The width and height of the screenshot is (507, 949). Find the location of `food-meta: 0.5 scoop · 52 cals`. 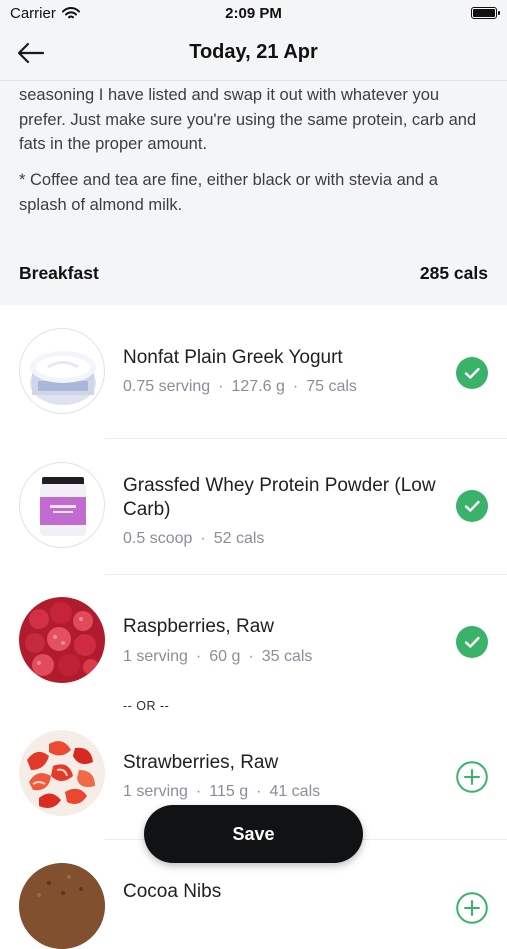

food-meta: 0.5 scoop · 52 cals is located at coordinates (194, 538).